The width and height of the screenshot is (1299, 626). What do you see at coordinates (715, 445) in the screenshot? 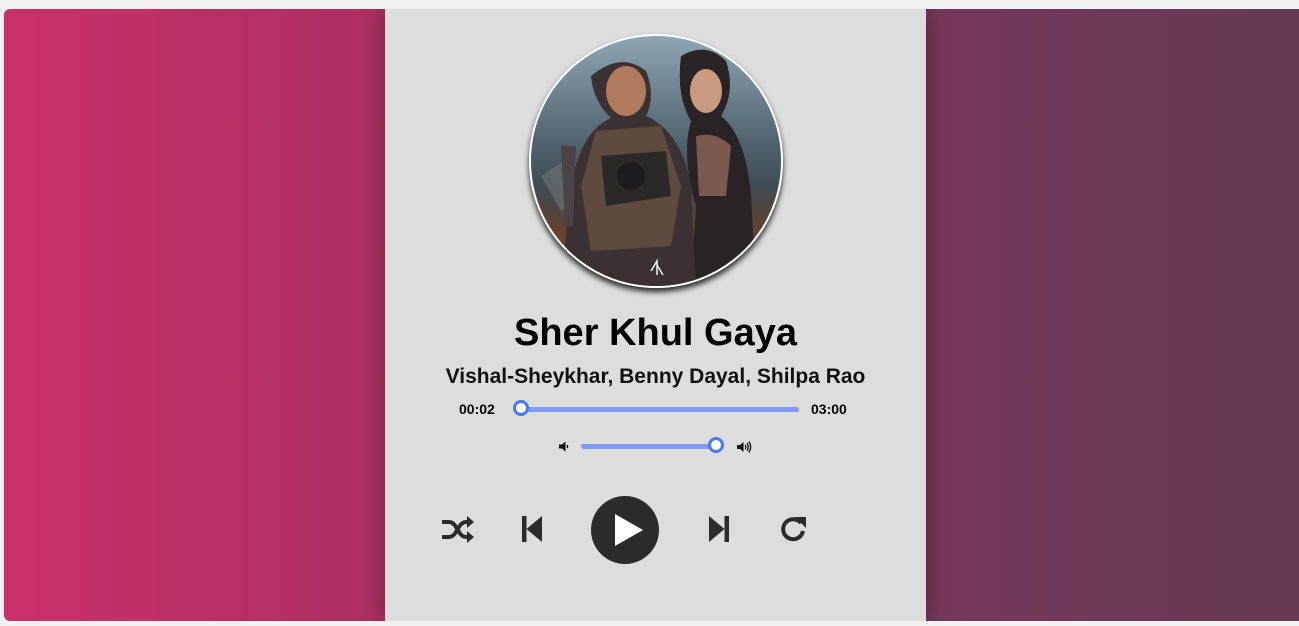
I see `volume-handle` at bounding box center [715, 445].